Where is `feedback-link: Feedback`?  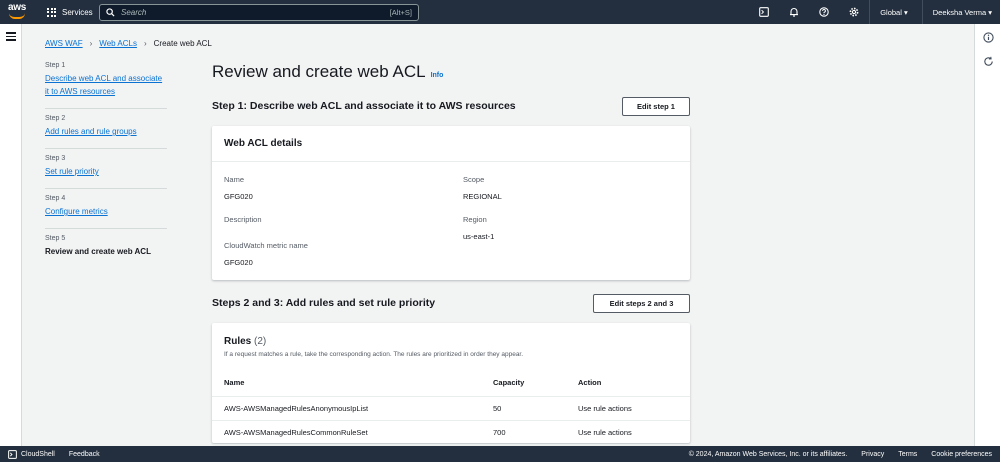 feedback-link: Feedback is located at coordinates (84, 454).